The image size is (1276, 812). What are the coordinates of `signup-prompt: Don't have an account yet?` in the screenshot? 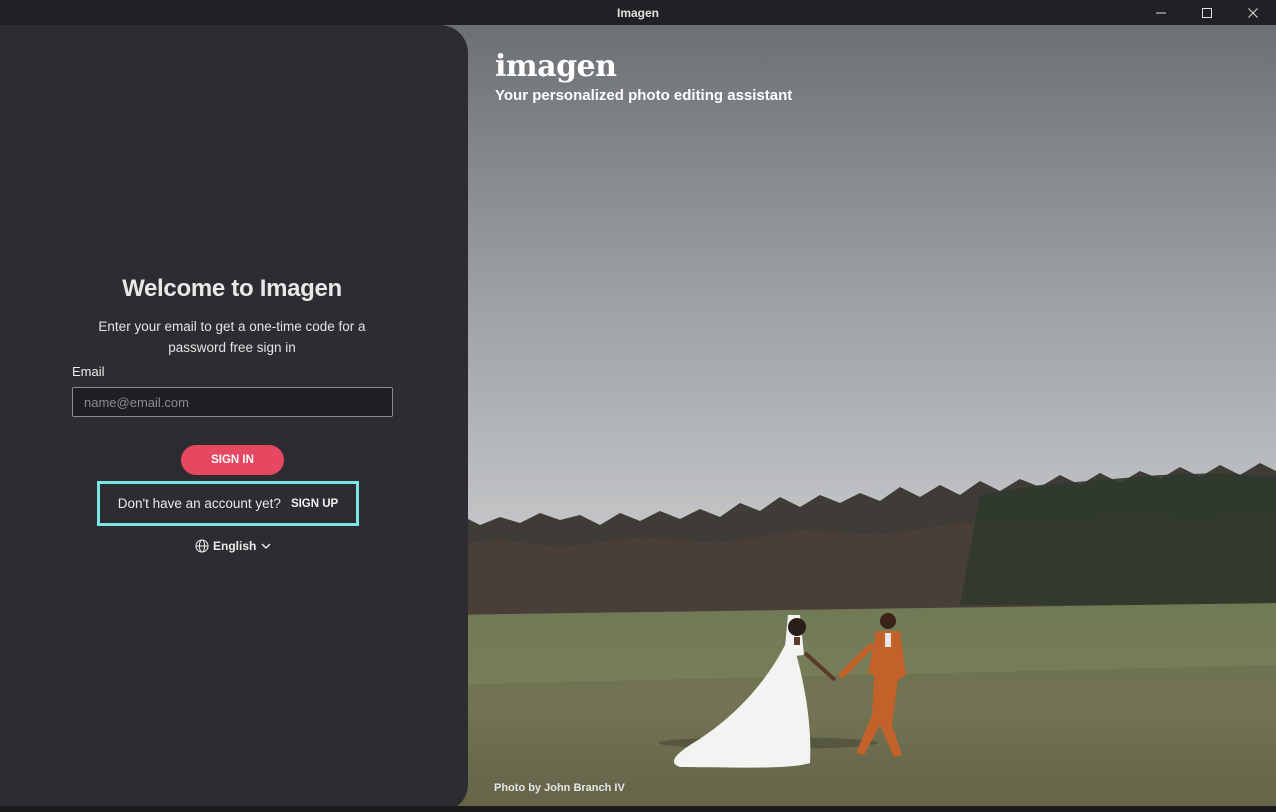 It's located at (199, 503).